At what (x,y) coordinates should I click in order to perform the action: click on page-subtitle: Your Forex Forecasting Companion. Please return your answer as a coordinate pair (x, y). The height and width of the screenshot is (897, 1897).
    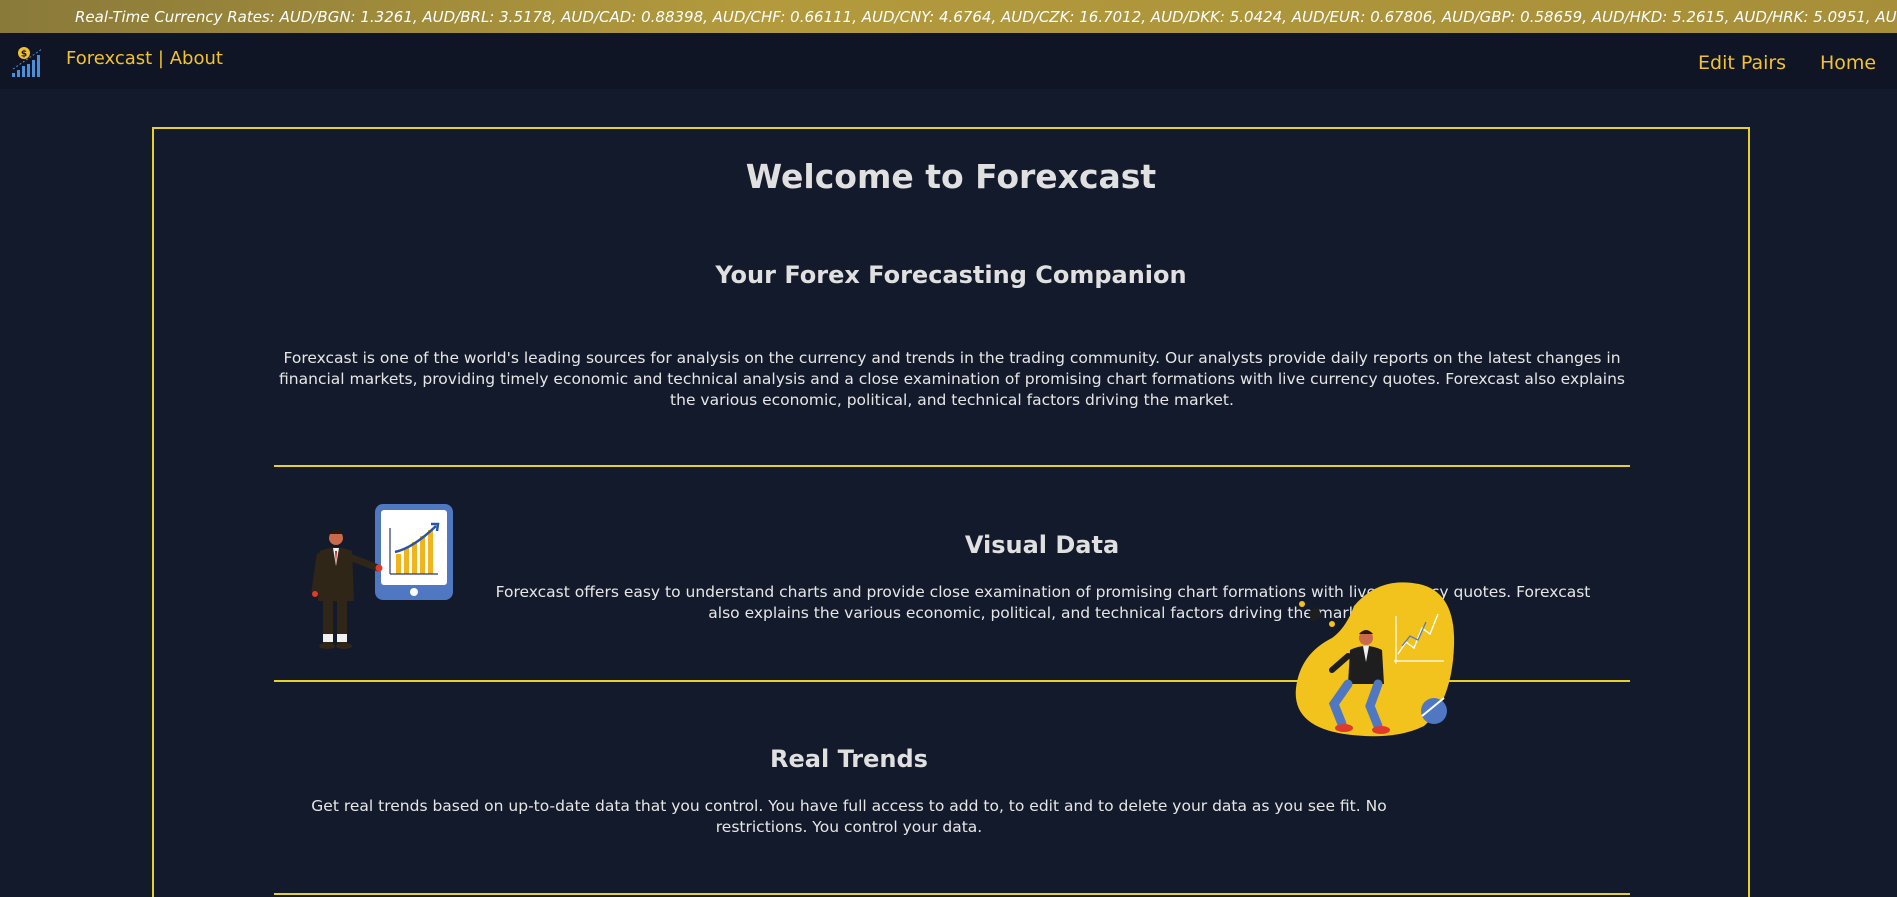
    Looking at the image, I should click on (951, 275).